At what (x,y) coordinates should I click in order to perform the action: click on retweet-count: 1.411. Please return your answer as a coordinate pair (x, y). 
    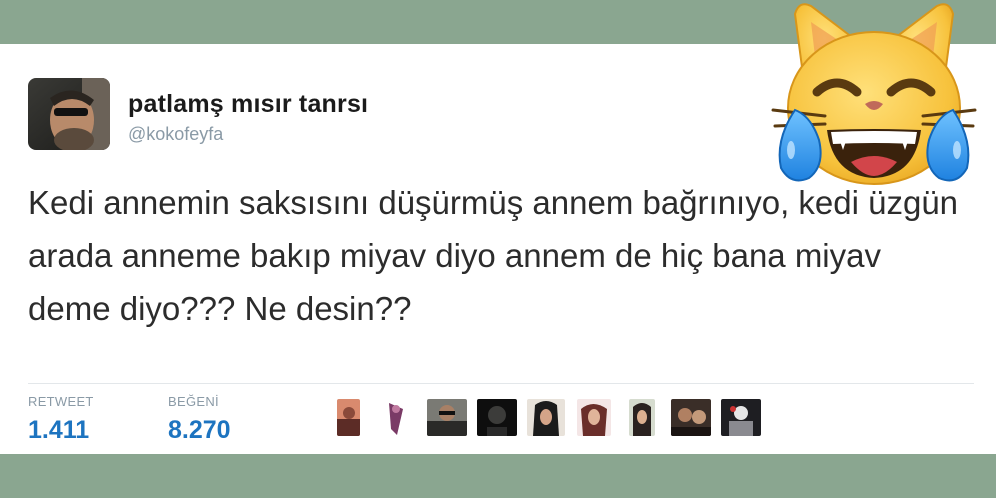
    Looking at the image, I should click on (58, 430).